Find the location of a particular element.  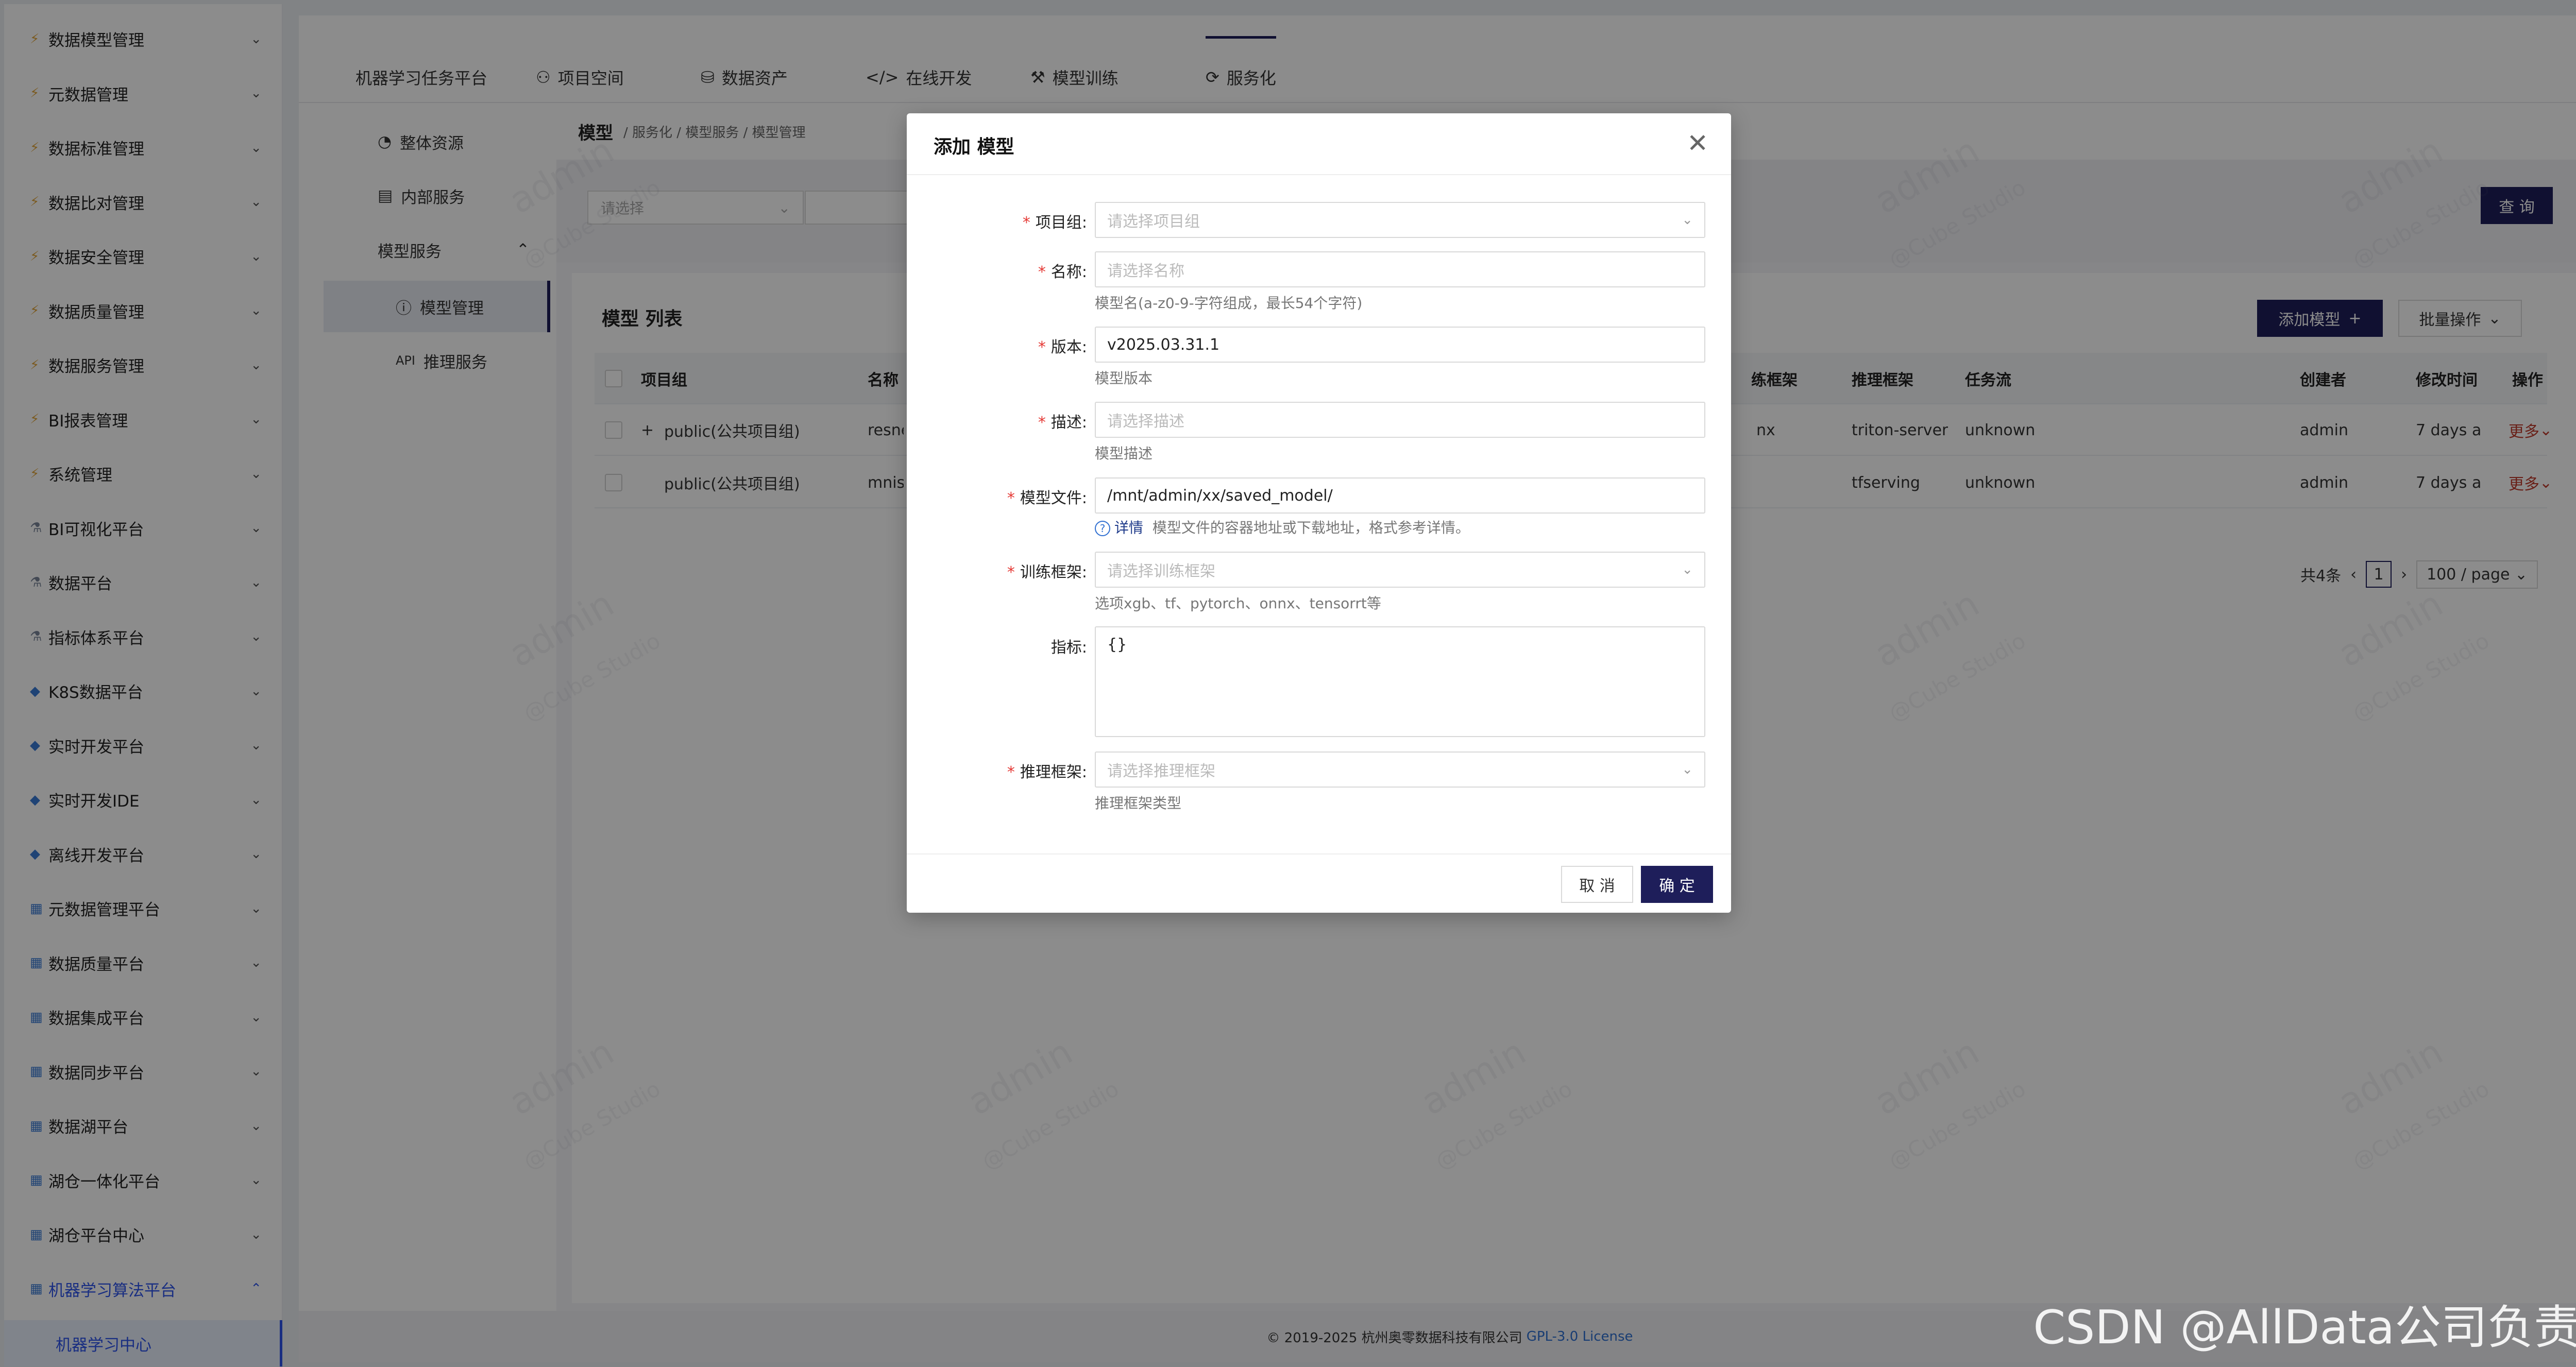

model-file-label: * 模型文件: is located at coordinates (1047, 498).